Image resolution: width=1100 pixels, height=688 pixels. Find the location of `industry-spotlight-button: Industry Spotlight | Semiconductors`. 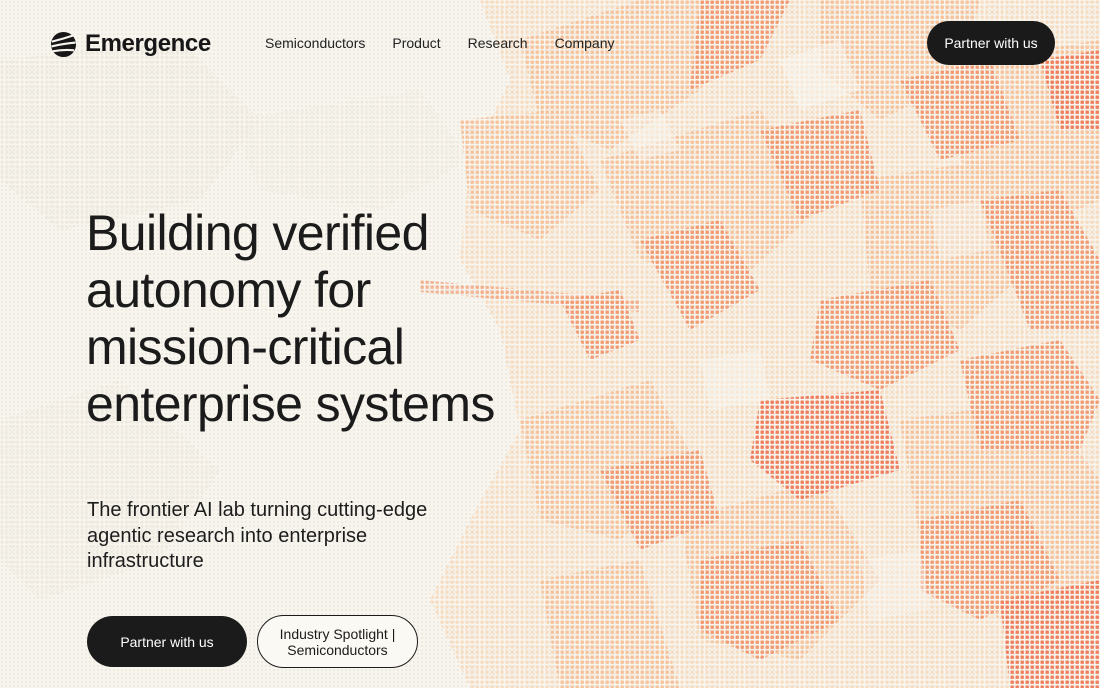

industry-spotlight-button: Industry Spotlight | Semiconductors is located at coordinates (337, 641).